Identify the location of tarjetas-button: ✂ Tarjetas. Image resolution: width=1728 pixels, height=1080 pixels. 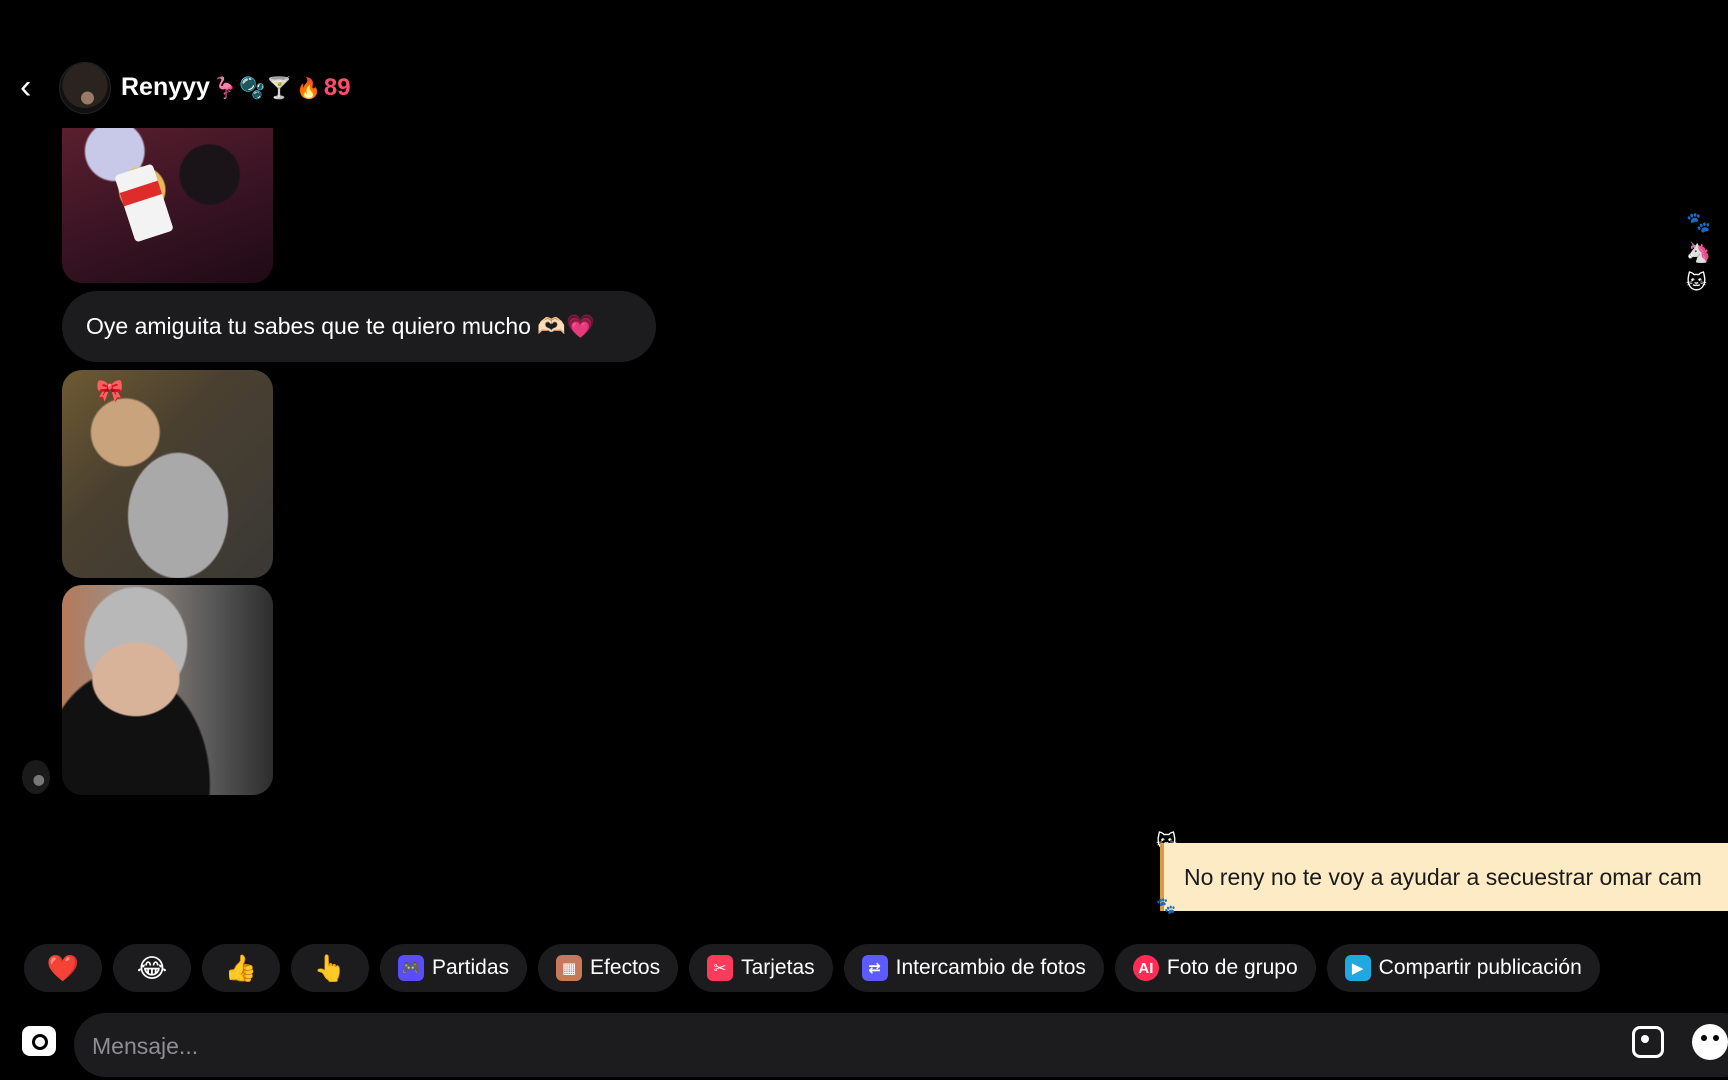
(761, 968).